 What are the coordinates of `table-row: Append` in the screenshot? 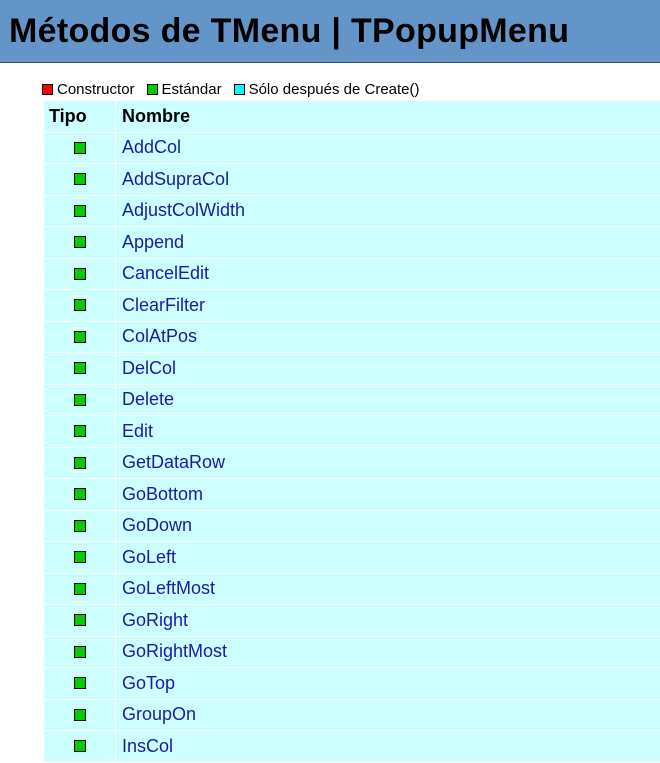 It's located at (352, 243).